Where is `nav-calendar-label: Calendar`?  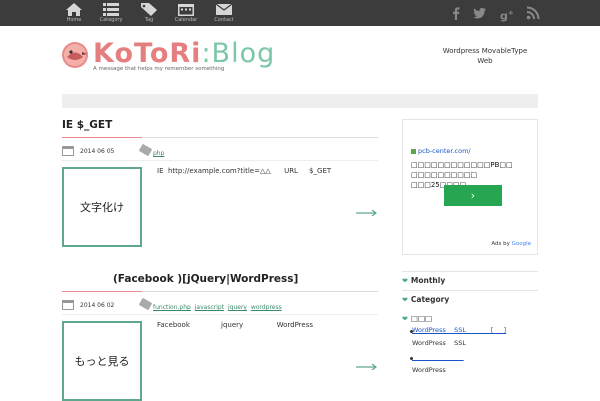 nav-calendar-label: Calendar is located at coordinates (186, 20).